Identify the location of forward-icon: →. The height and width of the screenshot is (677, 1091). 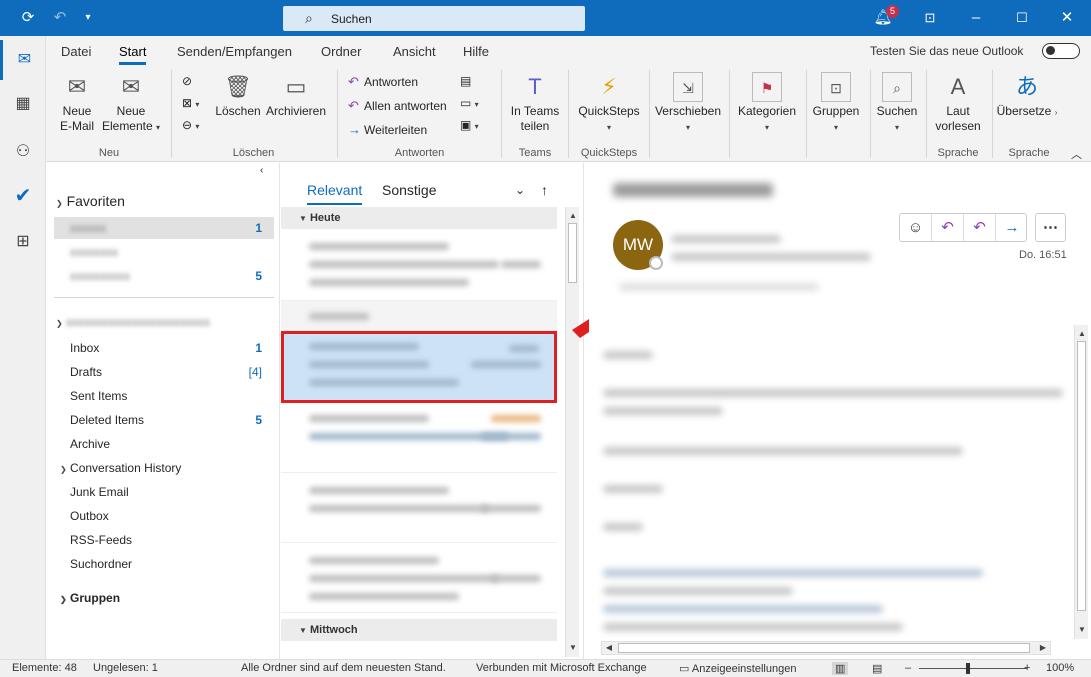
(1012, 227).